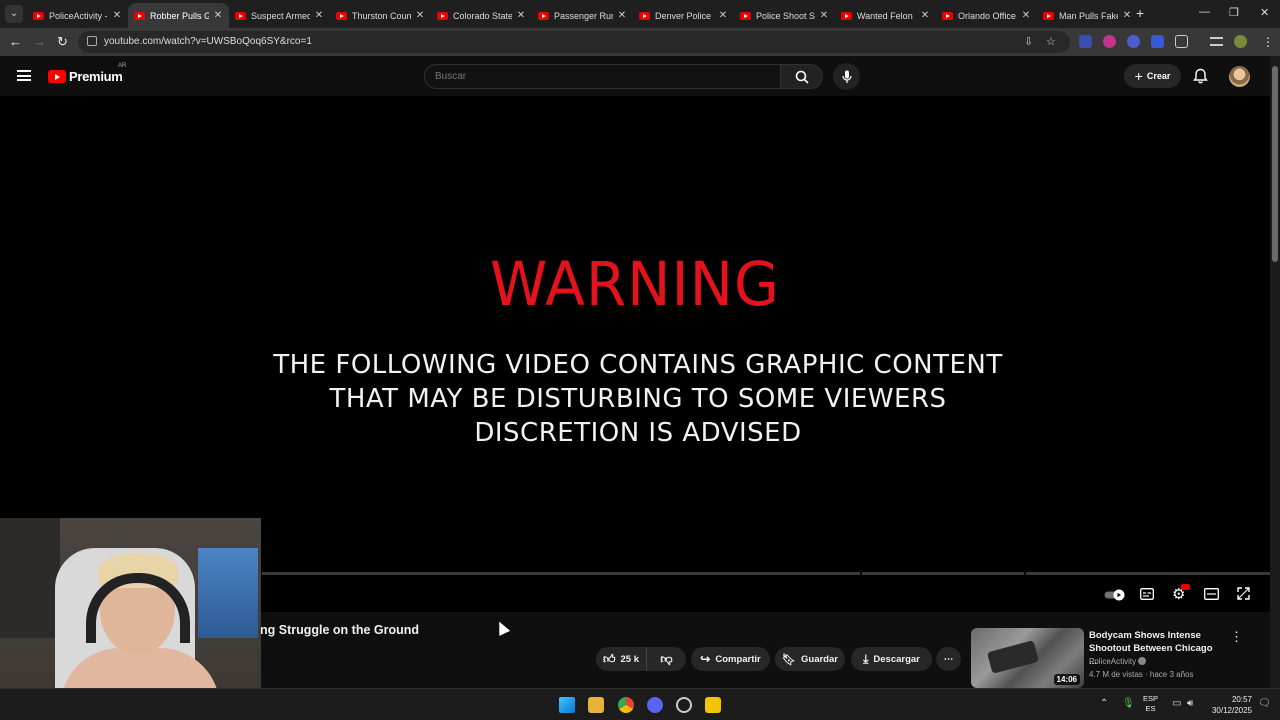  What do you see at coordinates (638, 399) in the screenshot?
I see `warning-line: THAT MAY BE DISTURBING TO SOME VIEWERS` at bounding box center [638, 399].